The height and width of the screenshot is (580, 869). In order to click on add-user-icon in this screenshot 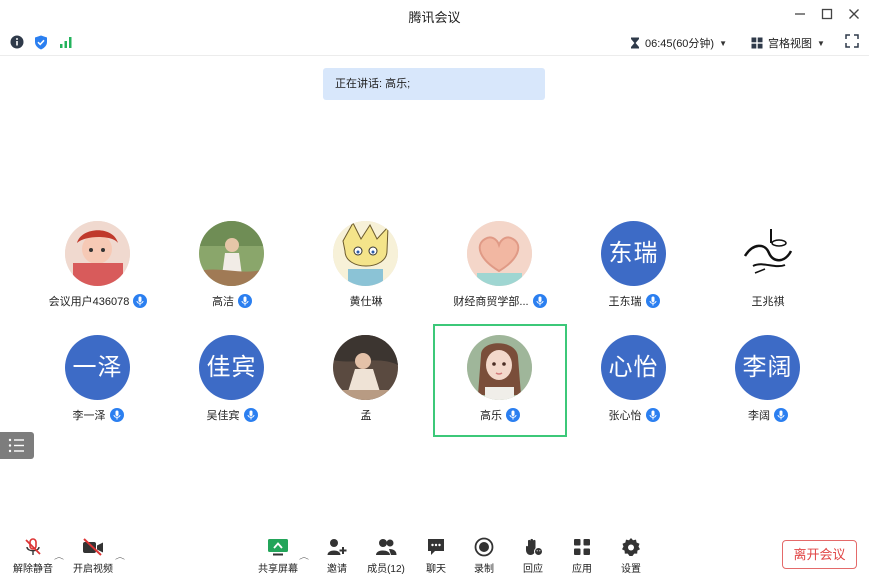, I will do `click(337, 547)`.